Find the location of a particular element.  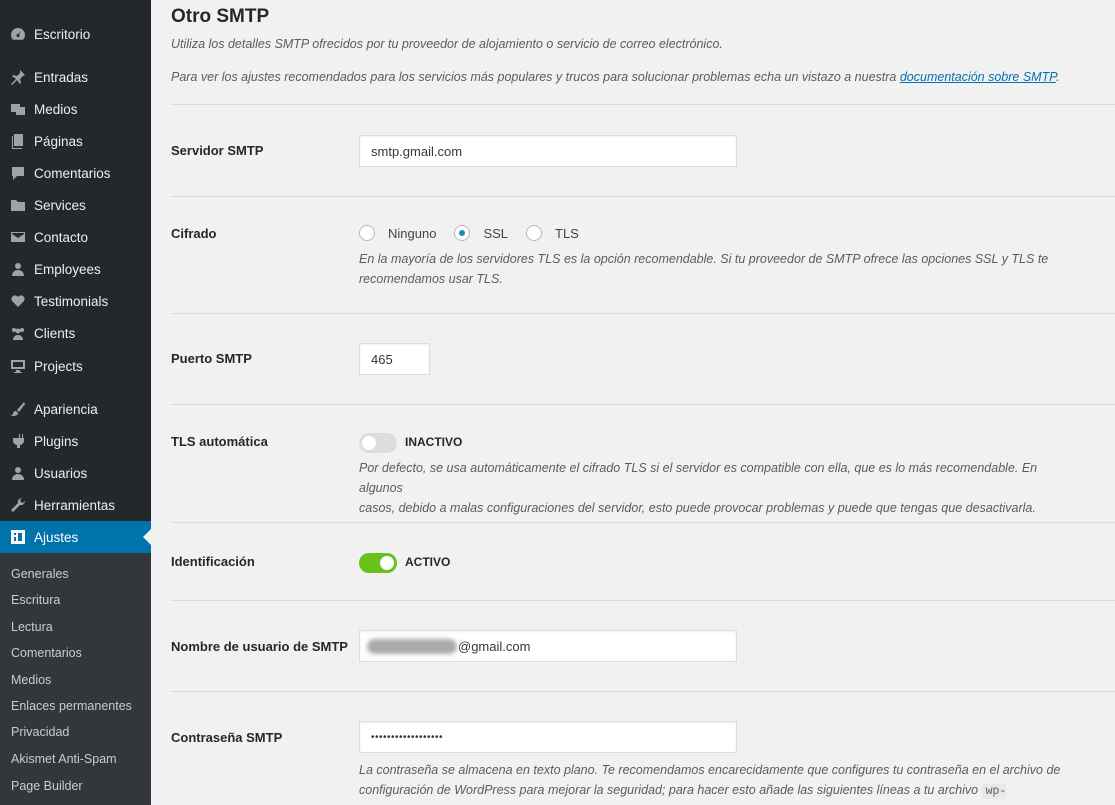

encryption-radio-group: Ninguno SSL TLS is located at coordinates (478, 233).